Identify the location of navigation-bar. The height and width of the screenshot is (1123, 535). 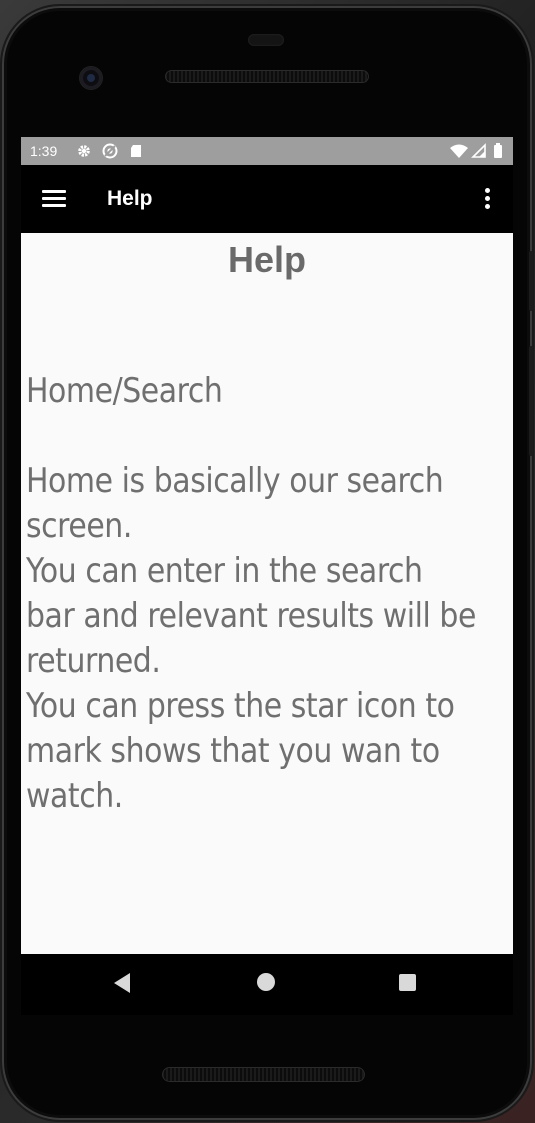
(267, 984).